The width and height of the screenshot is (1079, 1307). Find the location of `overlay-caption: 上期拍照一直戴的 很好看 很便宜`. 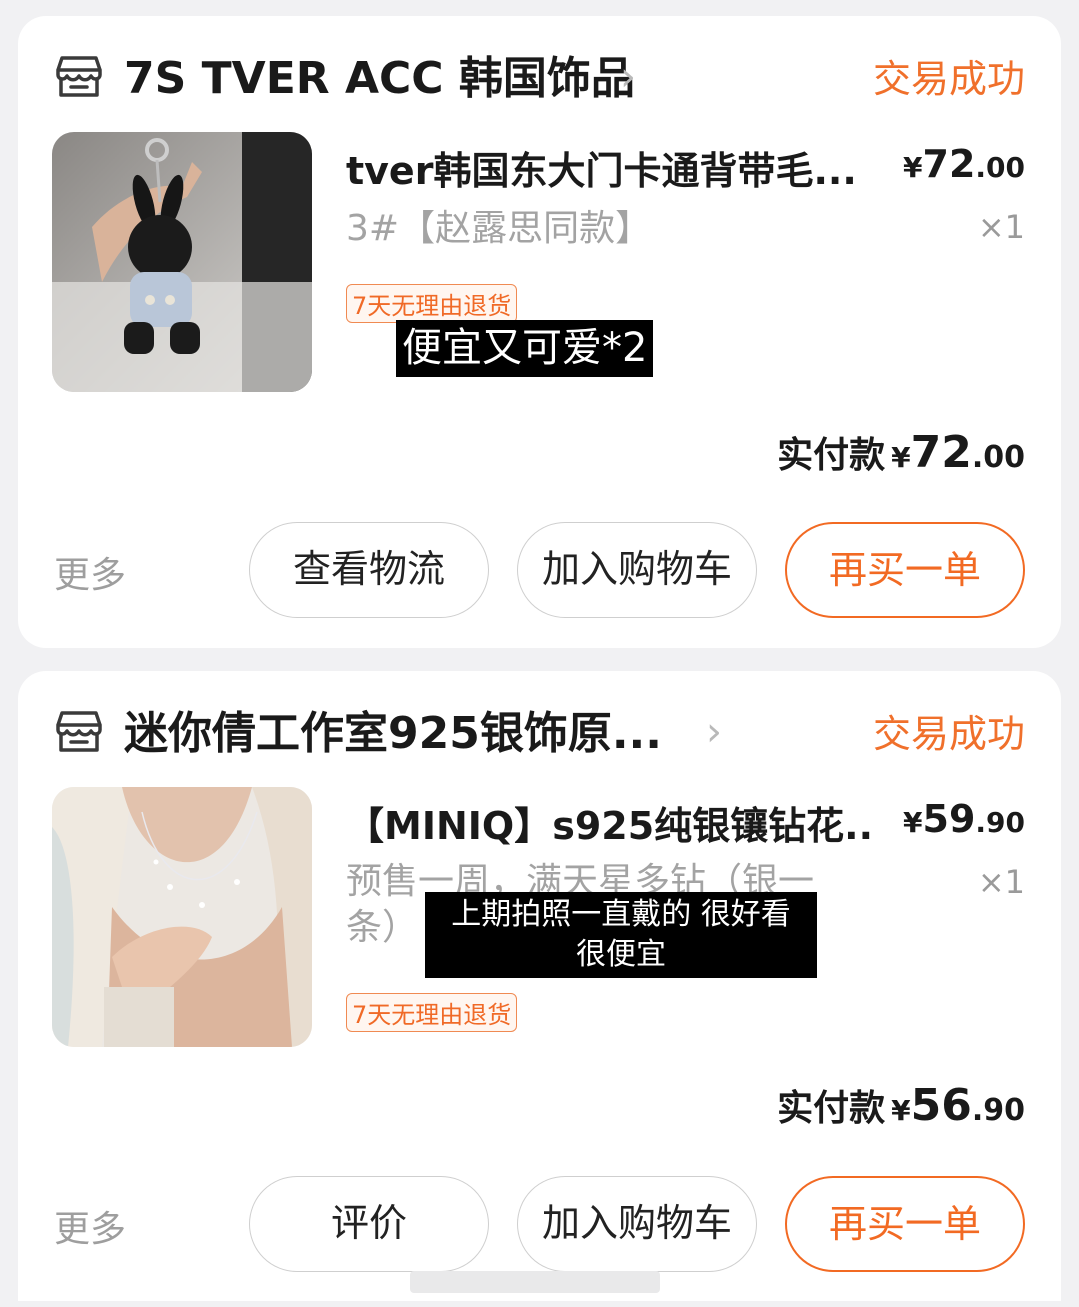

overlay-caption: 上期拍照一直戴的 很好看 很便宜 is located at coordinates (621, 935).